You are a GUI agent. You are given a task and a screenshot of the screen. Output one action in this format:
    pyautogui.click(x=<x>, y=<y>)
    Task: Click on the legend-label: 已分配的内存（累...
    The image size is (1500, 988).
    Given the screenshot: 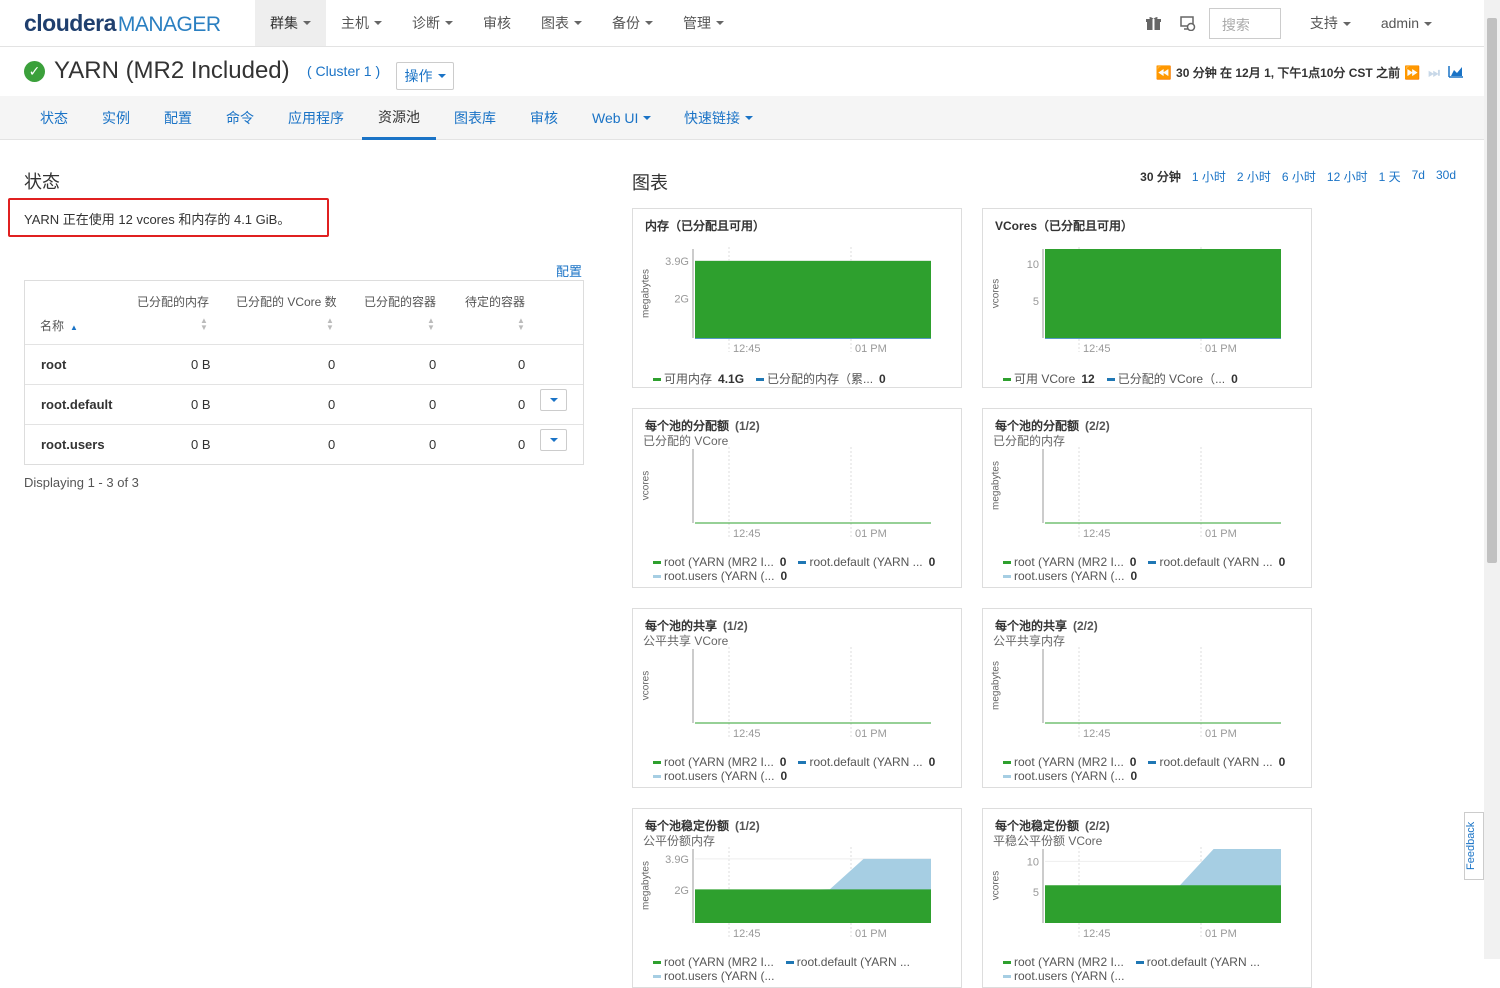 What is the action you would take?
    pyautogui.click(x=820, y=379)
    